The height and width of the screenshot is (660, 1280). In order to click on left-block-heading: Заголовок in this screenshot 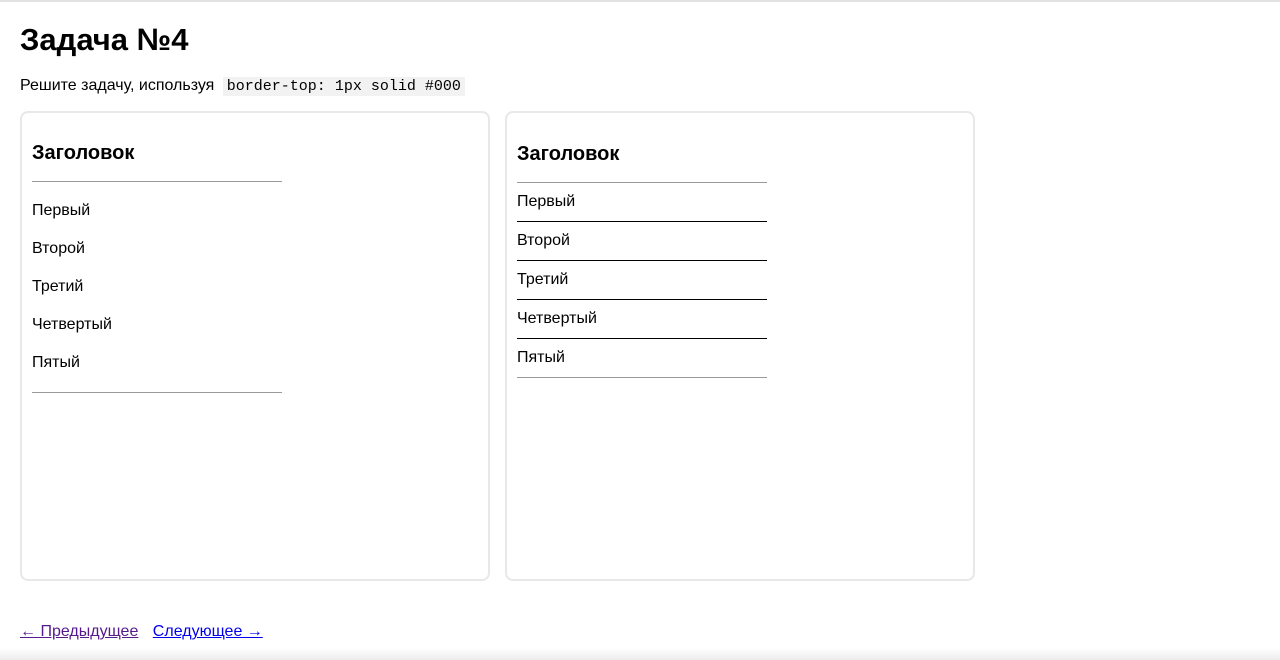, I will do `click(157, 161)`.